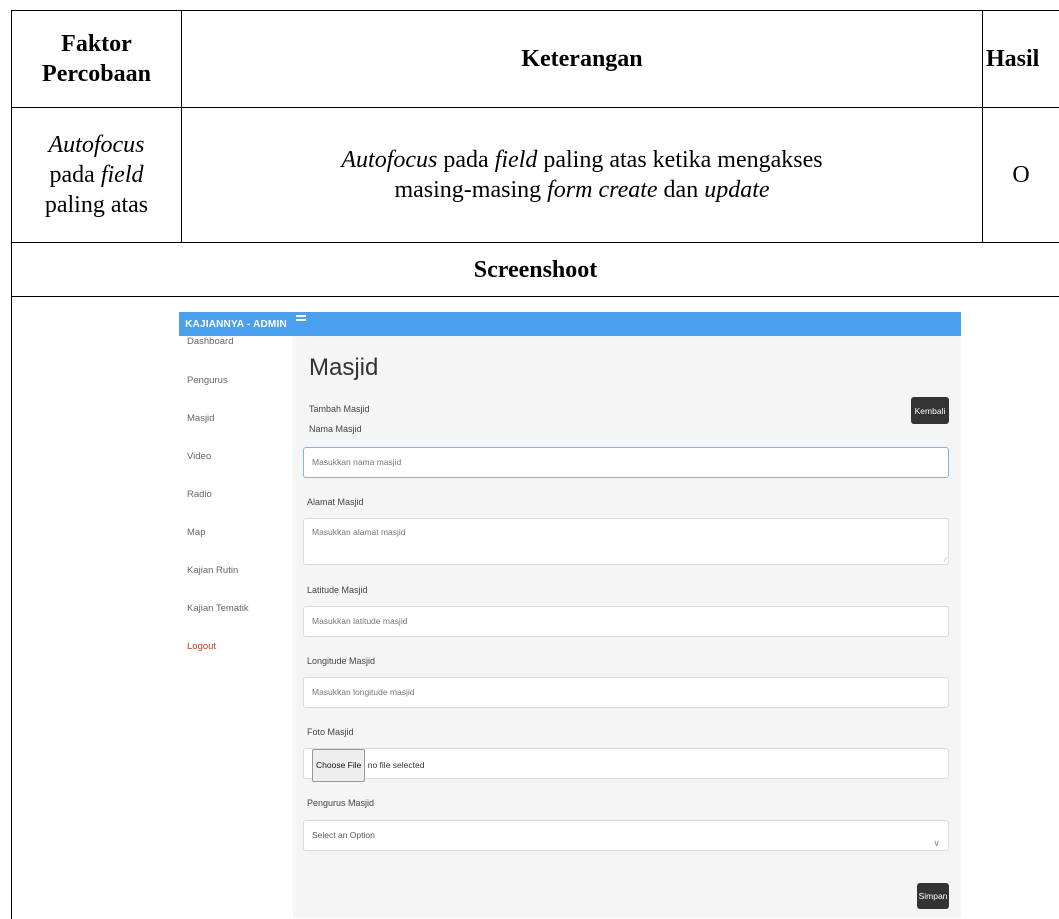 This screenshot has width=1059, height=919. I want to click on ket-rest1: paling atas ketika mengakses, so click(680, 160).